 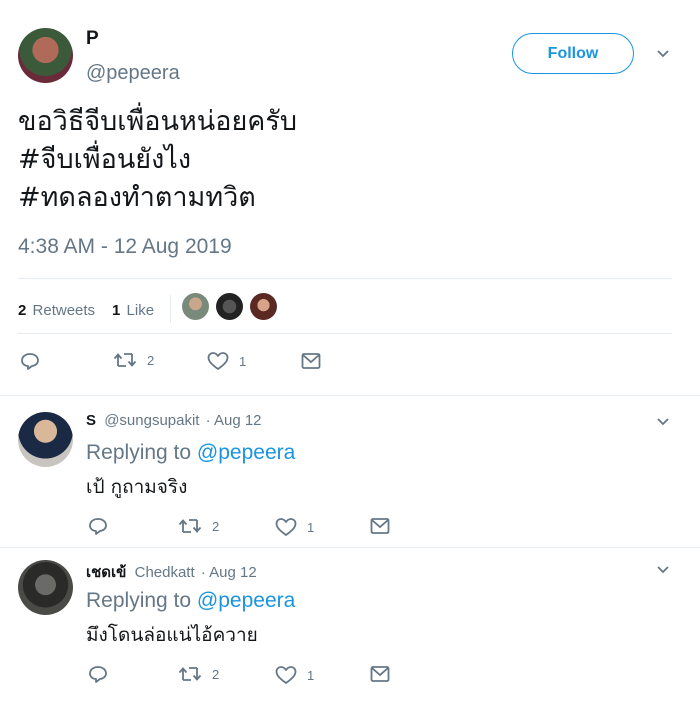 I want to click on author-display-name: P, so click(x=92, y=39).